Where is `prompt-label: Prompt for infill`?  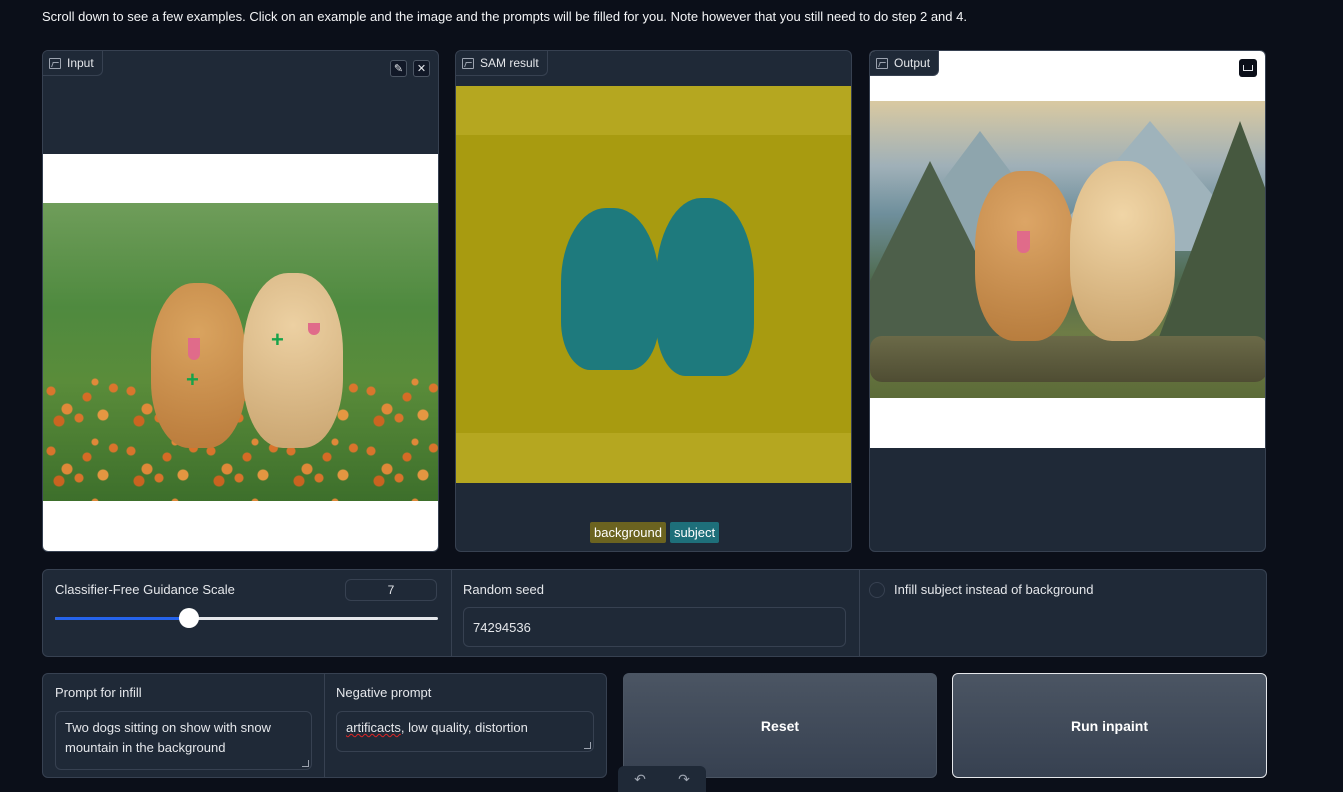
prompt-label: Prompt for infill is located at coordinates (98, 692).